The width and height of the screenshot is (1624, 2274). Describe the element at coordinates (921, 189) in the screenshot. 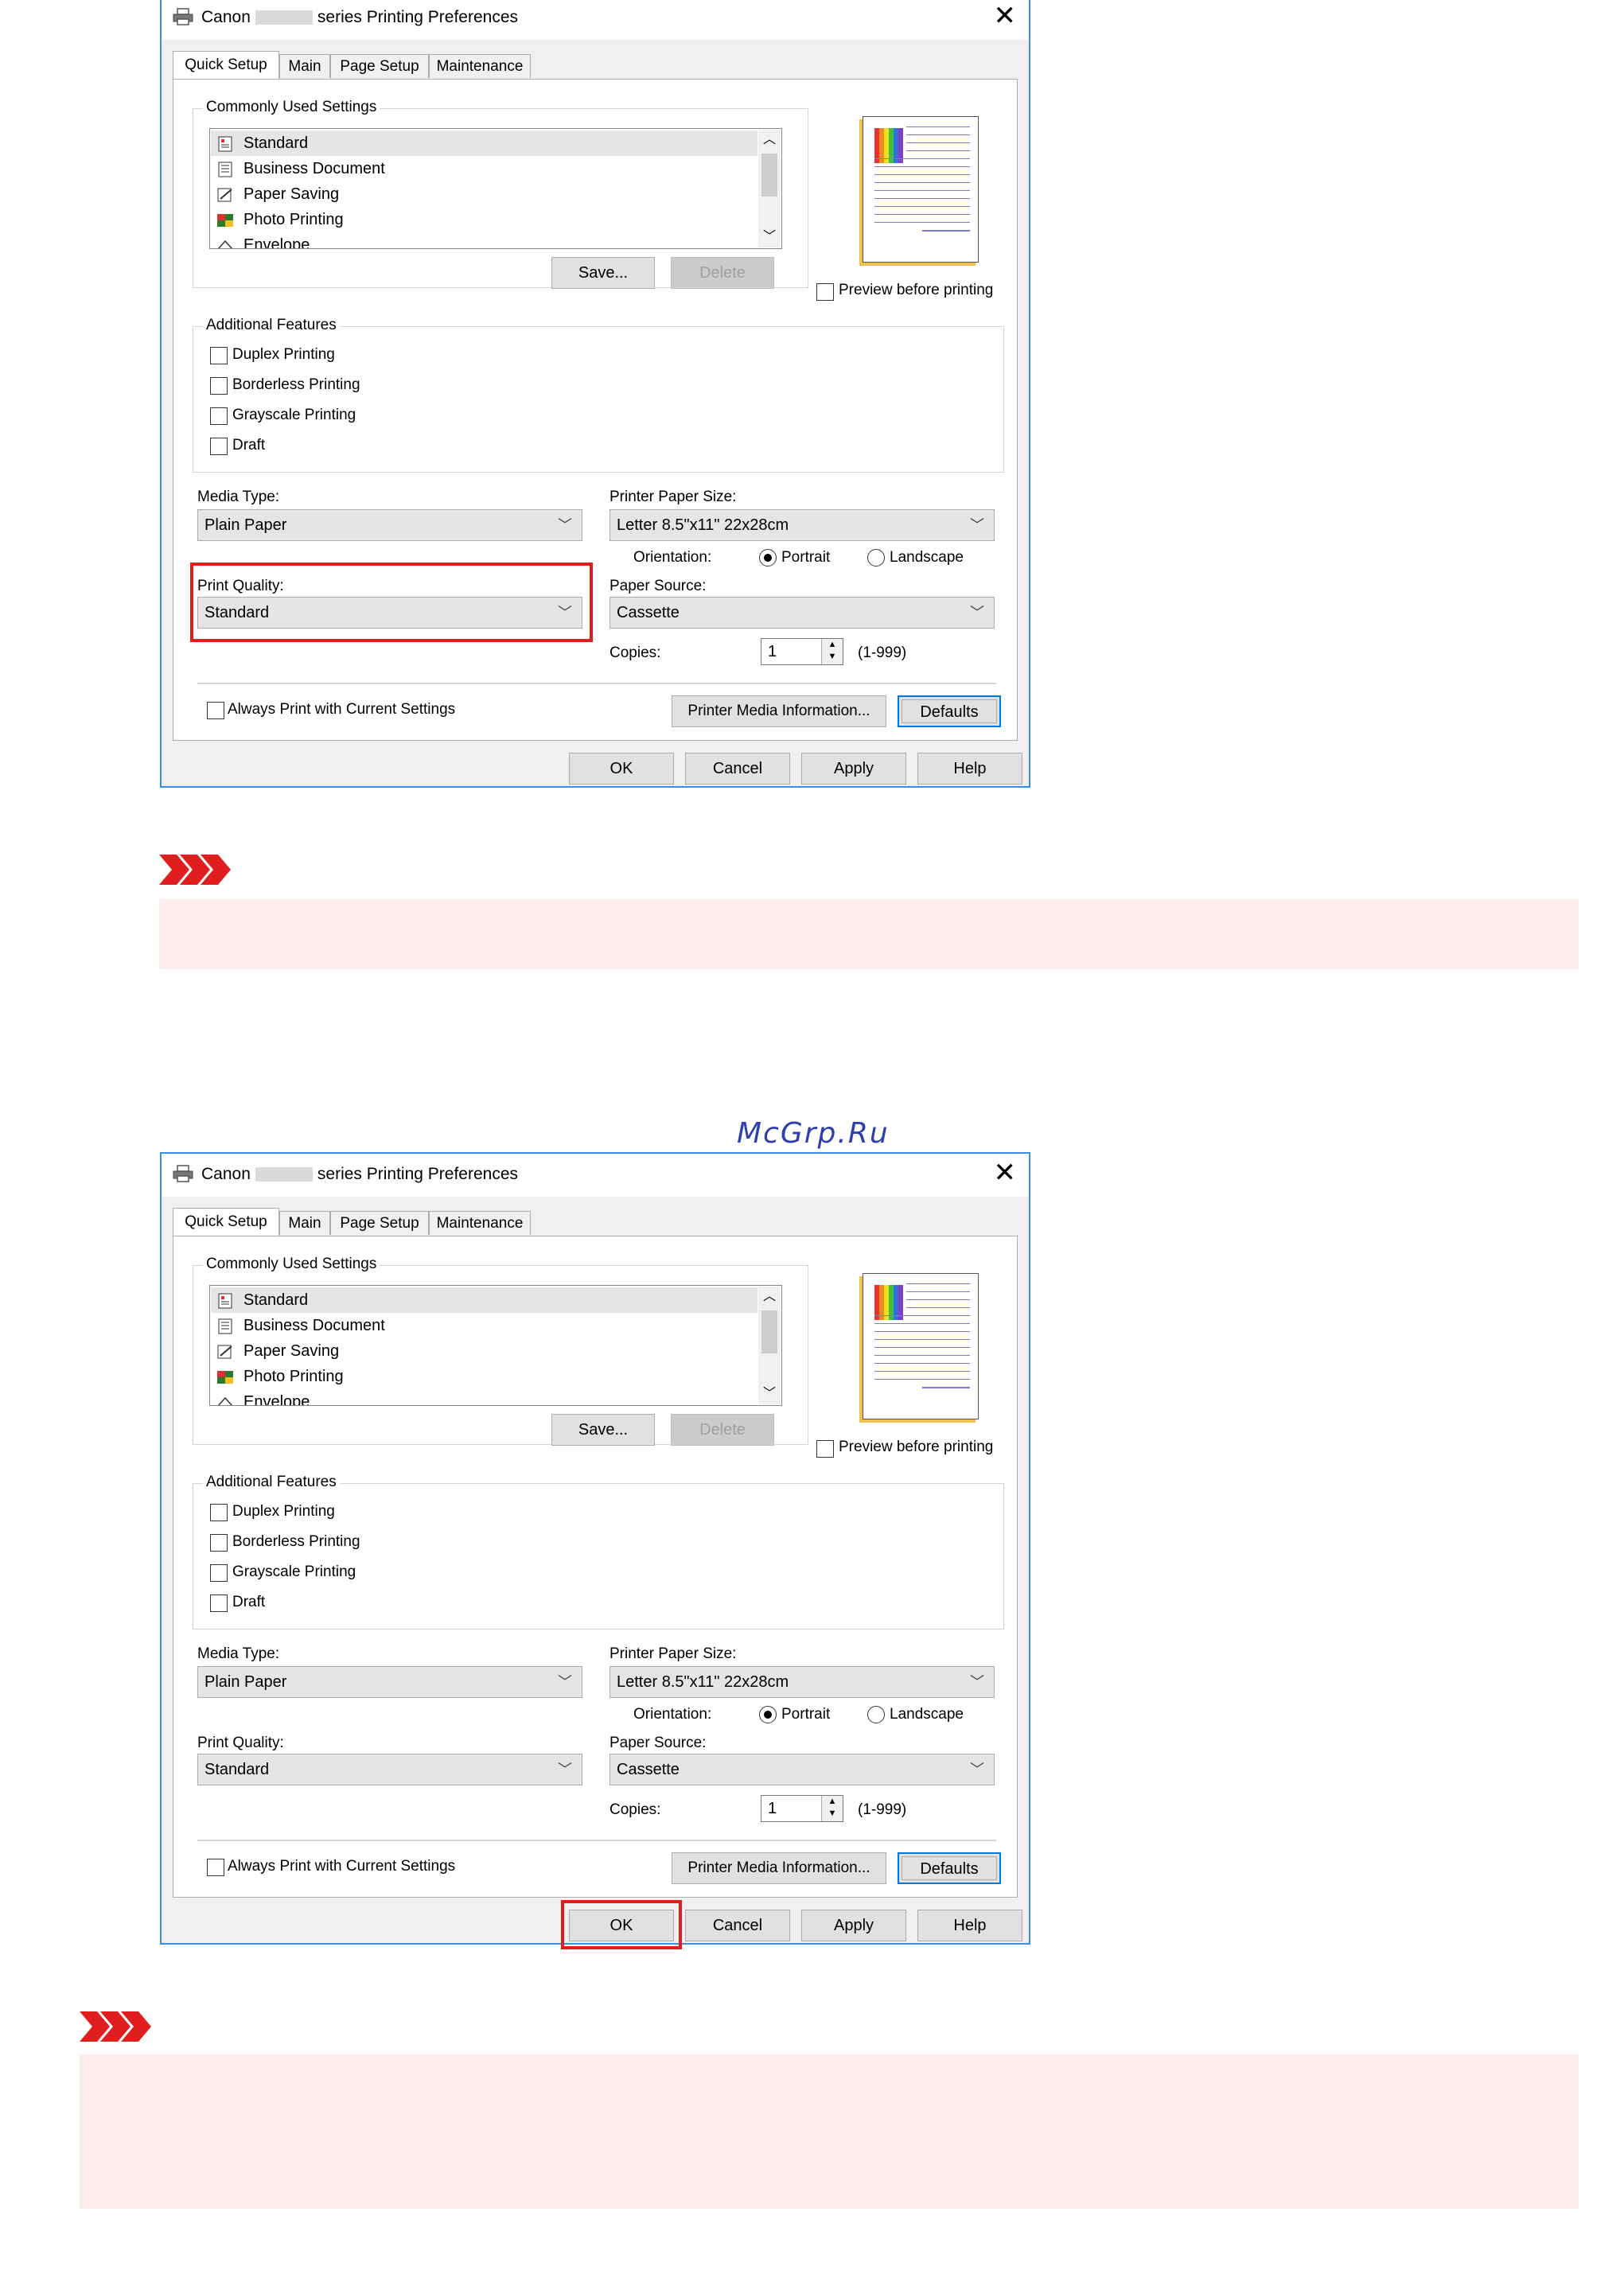

I see `page-preview-image` at that location.